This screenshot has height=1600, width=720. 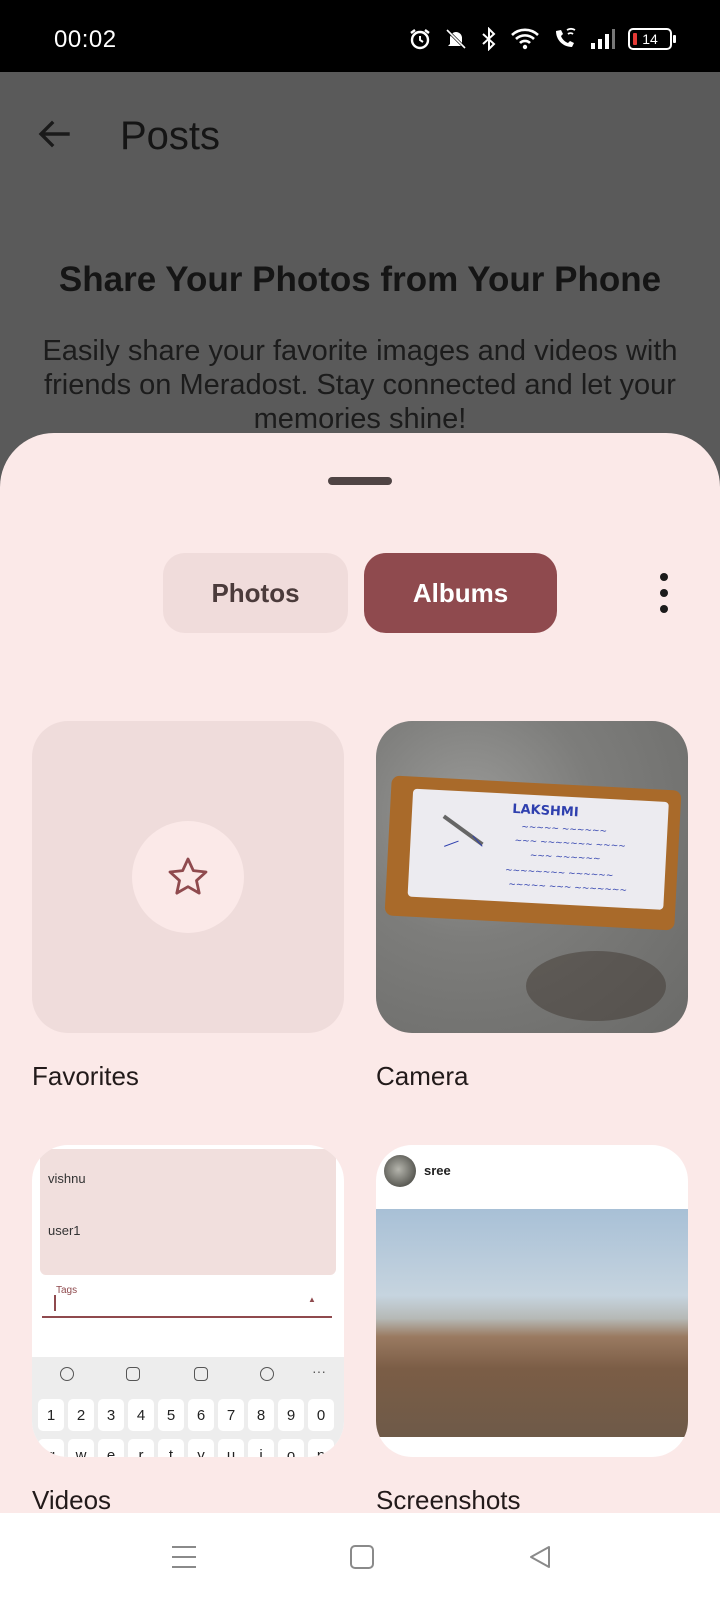 What do you see at coordinates (664, 593) in the screenshot?
I see `more-vert-icon` at bounding box center [664, 593].